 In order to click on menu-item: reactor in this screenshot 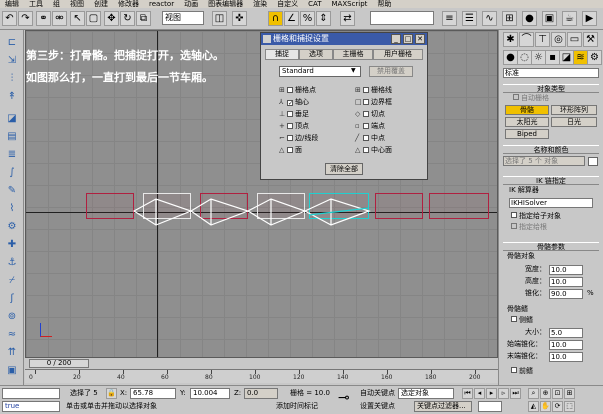, I will do `click(161, 4)`.